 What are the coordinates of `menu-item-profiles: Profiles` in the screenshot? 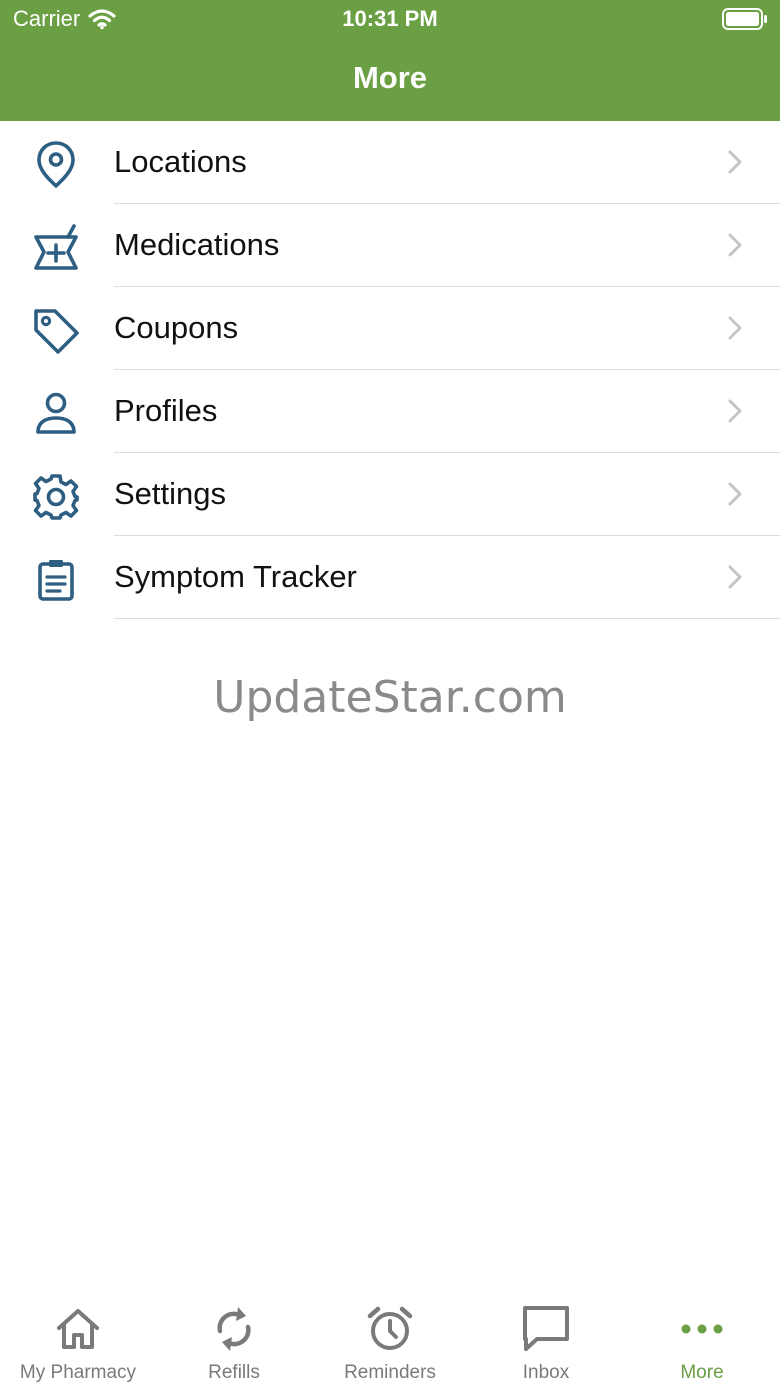 It's located at (390, 411).